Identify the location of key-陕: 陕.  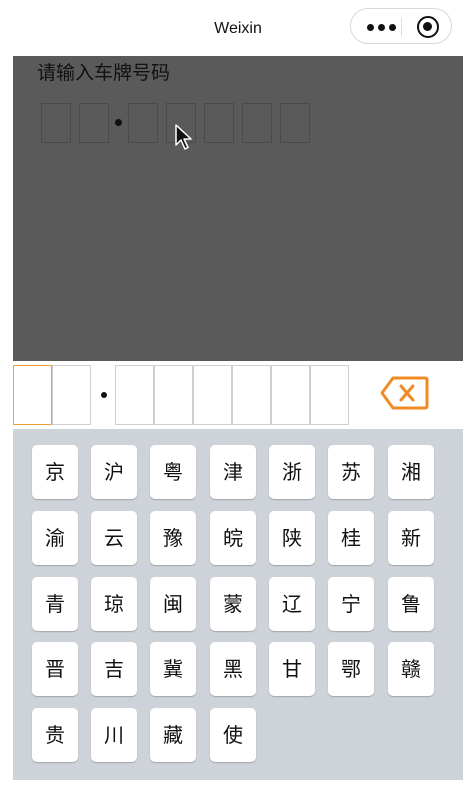
(292, 538).